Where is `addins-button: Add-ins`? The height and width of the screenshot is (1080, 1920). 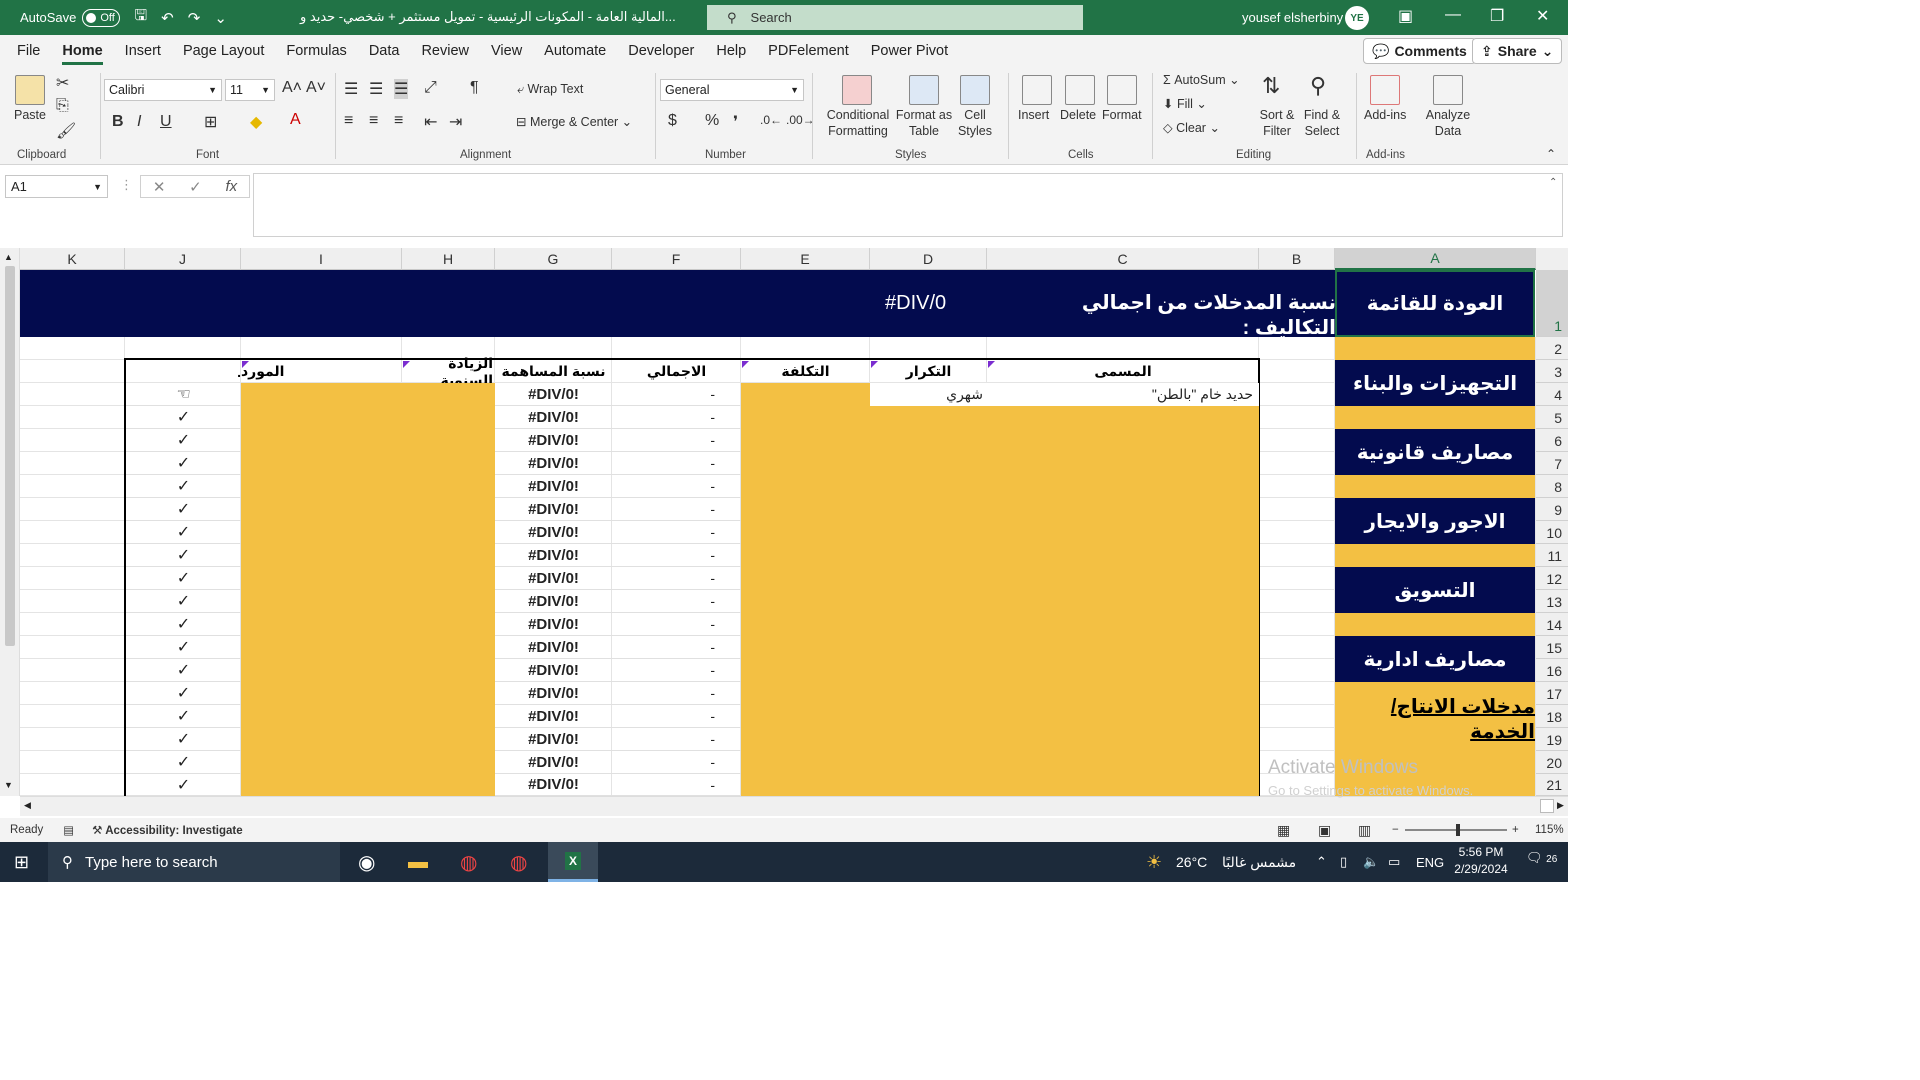 addins-button: Add-ins is located at coordinates (1385, 115).